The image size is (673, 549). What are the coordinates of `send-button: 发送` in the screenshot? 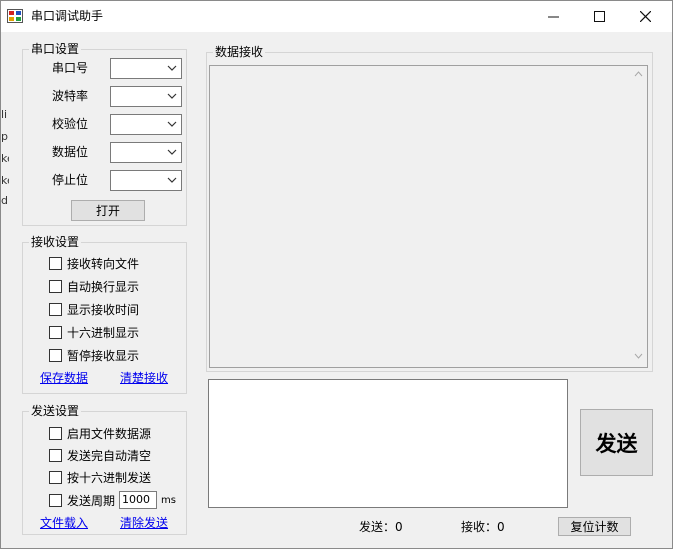 It's located at (616, 442).